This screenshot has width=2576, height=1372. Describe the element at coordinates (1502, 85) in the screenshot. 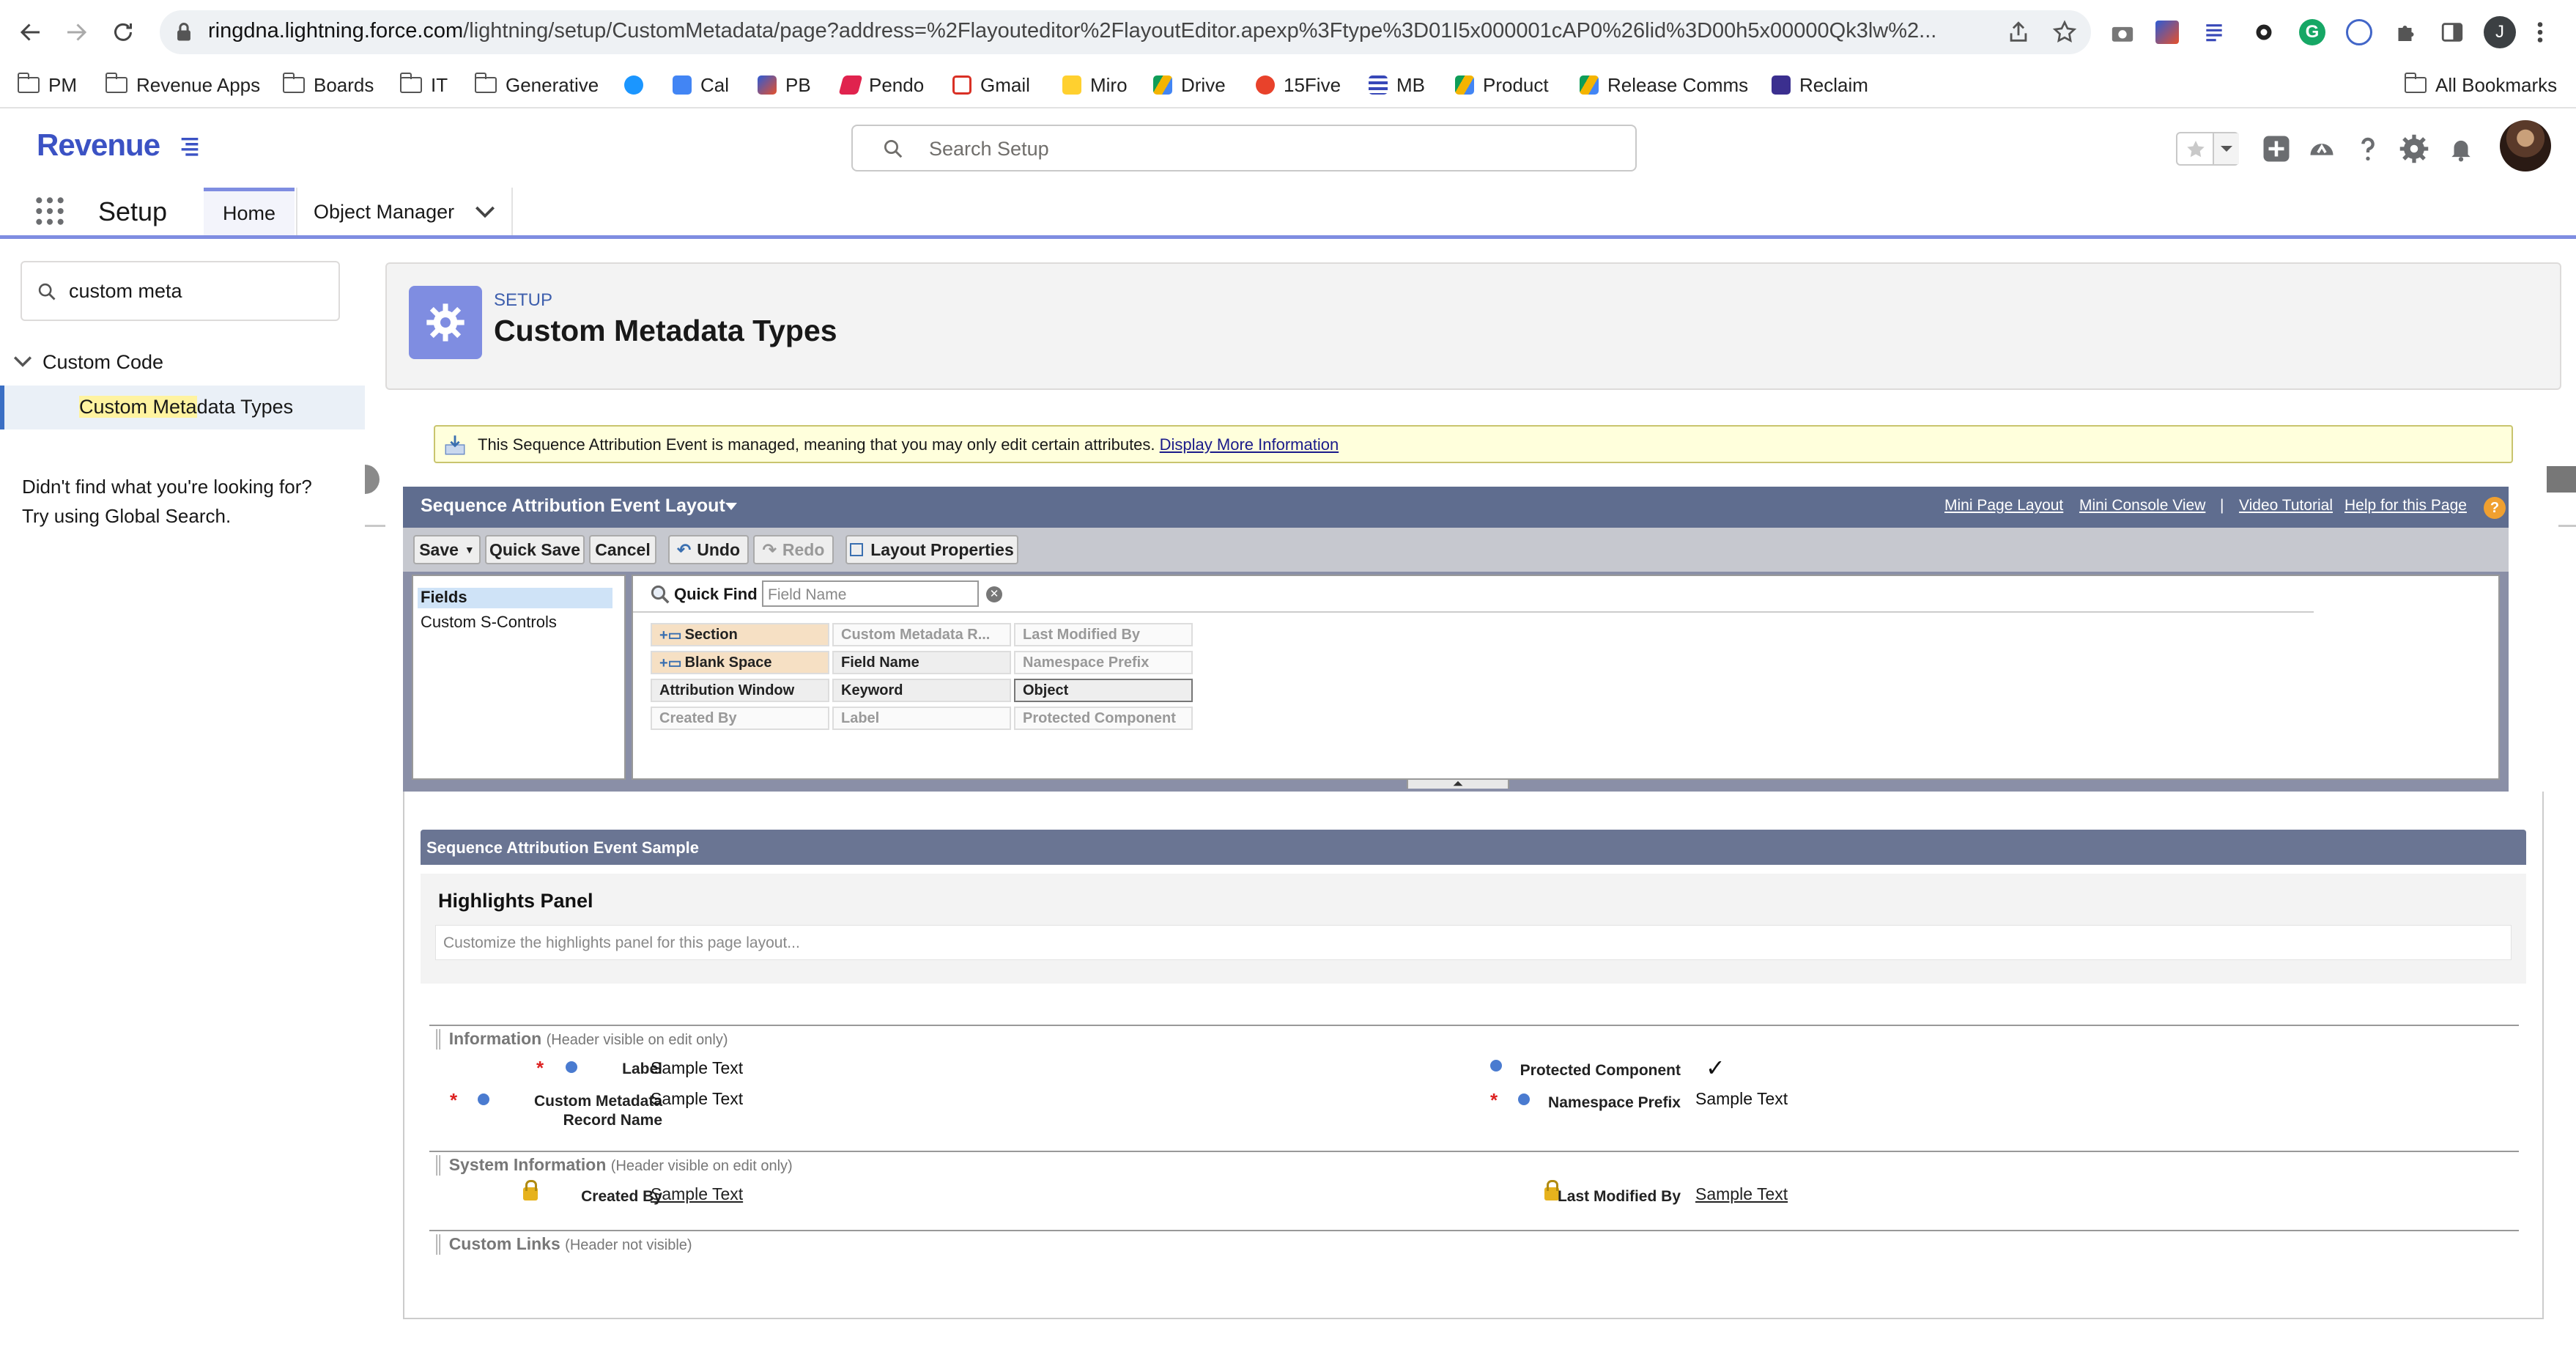

I see `bookmark-product: Product` at that location.